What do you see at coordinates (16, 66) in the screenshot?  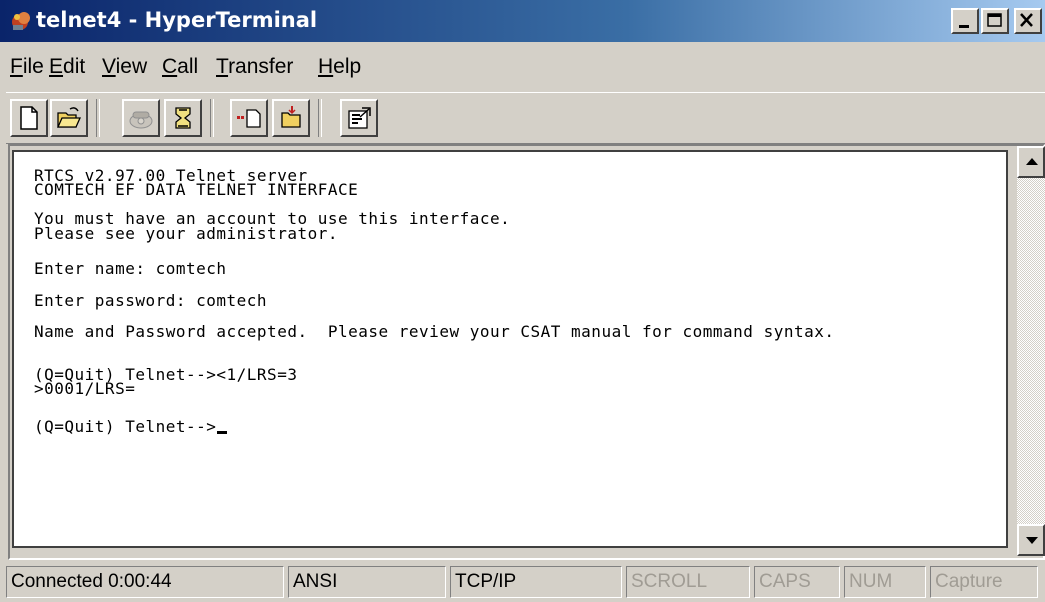 I see `menu-file-accel: F` at bounding box center [16, 66].